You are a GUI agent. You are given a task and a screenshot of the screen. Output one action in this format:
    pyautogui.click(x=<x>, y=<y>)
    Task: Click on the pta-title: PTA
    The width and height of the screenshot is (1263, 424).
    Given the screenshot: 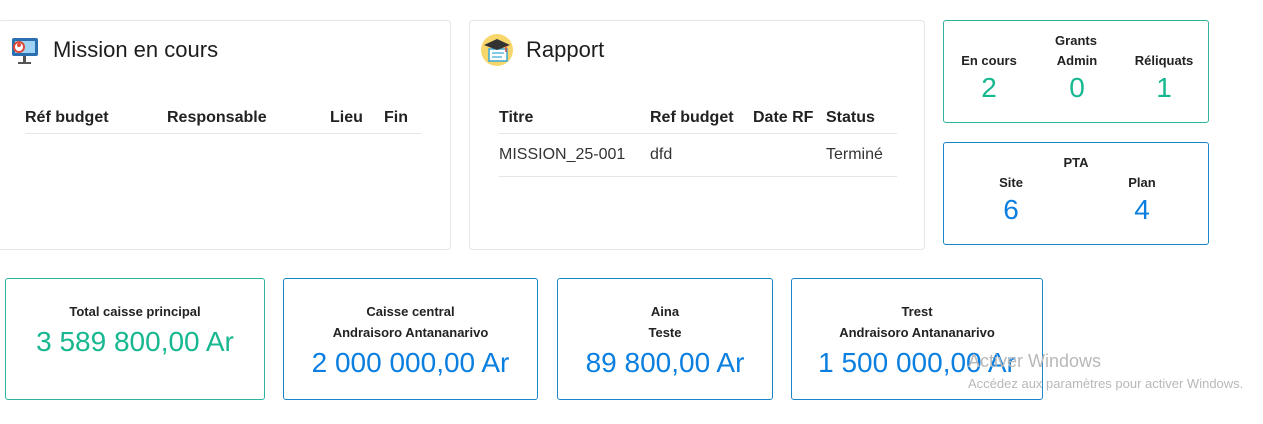 What is the action you would take?
    pyautogui.click(x=1076, y=162)
    